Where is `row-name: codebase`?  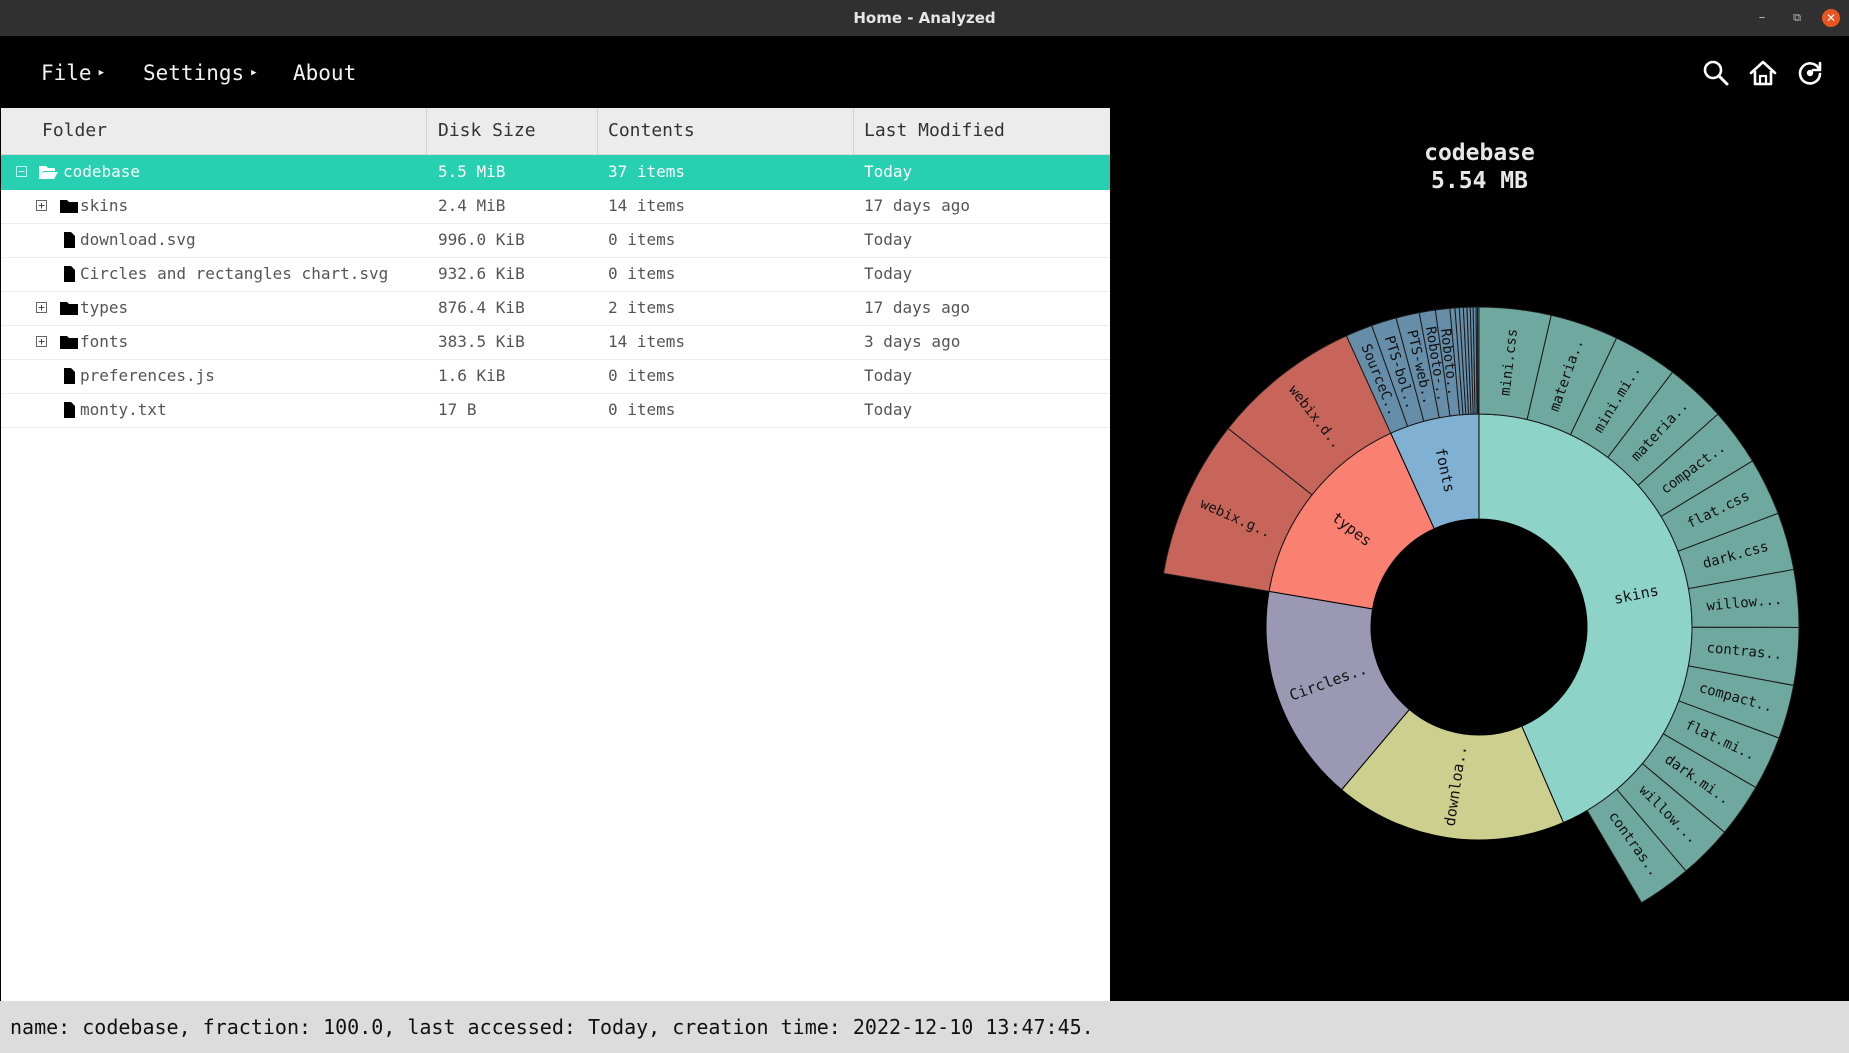 row-name: codebase is located at coordinates (102, 171).